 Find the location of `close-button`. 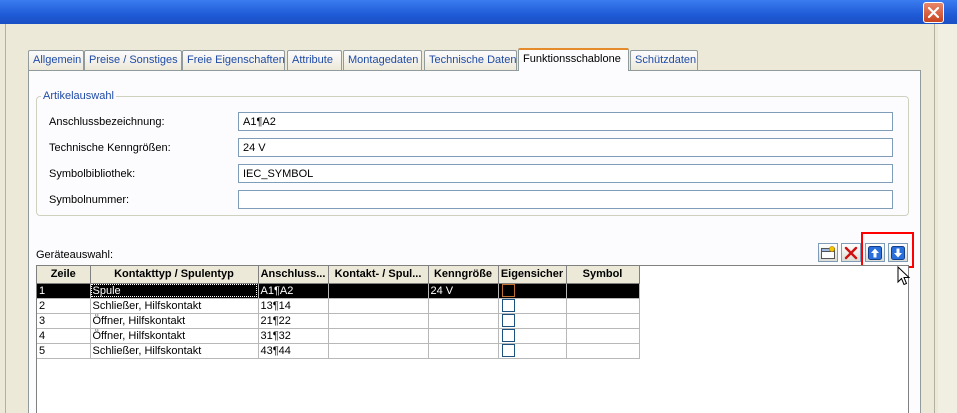

close-button is located at coordinates (933, 12).